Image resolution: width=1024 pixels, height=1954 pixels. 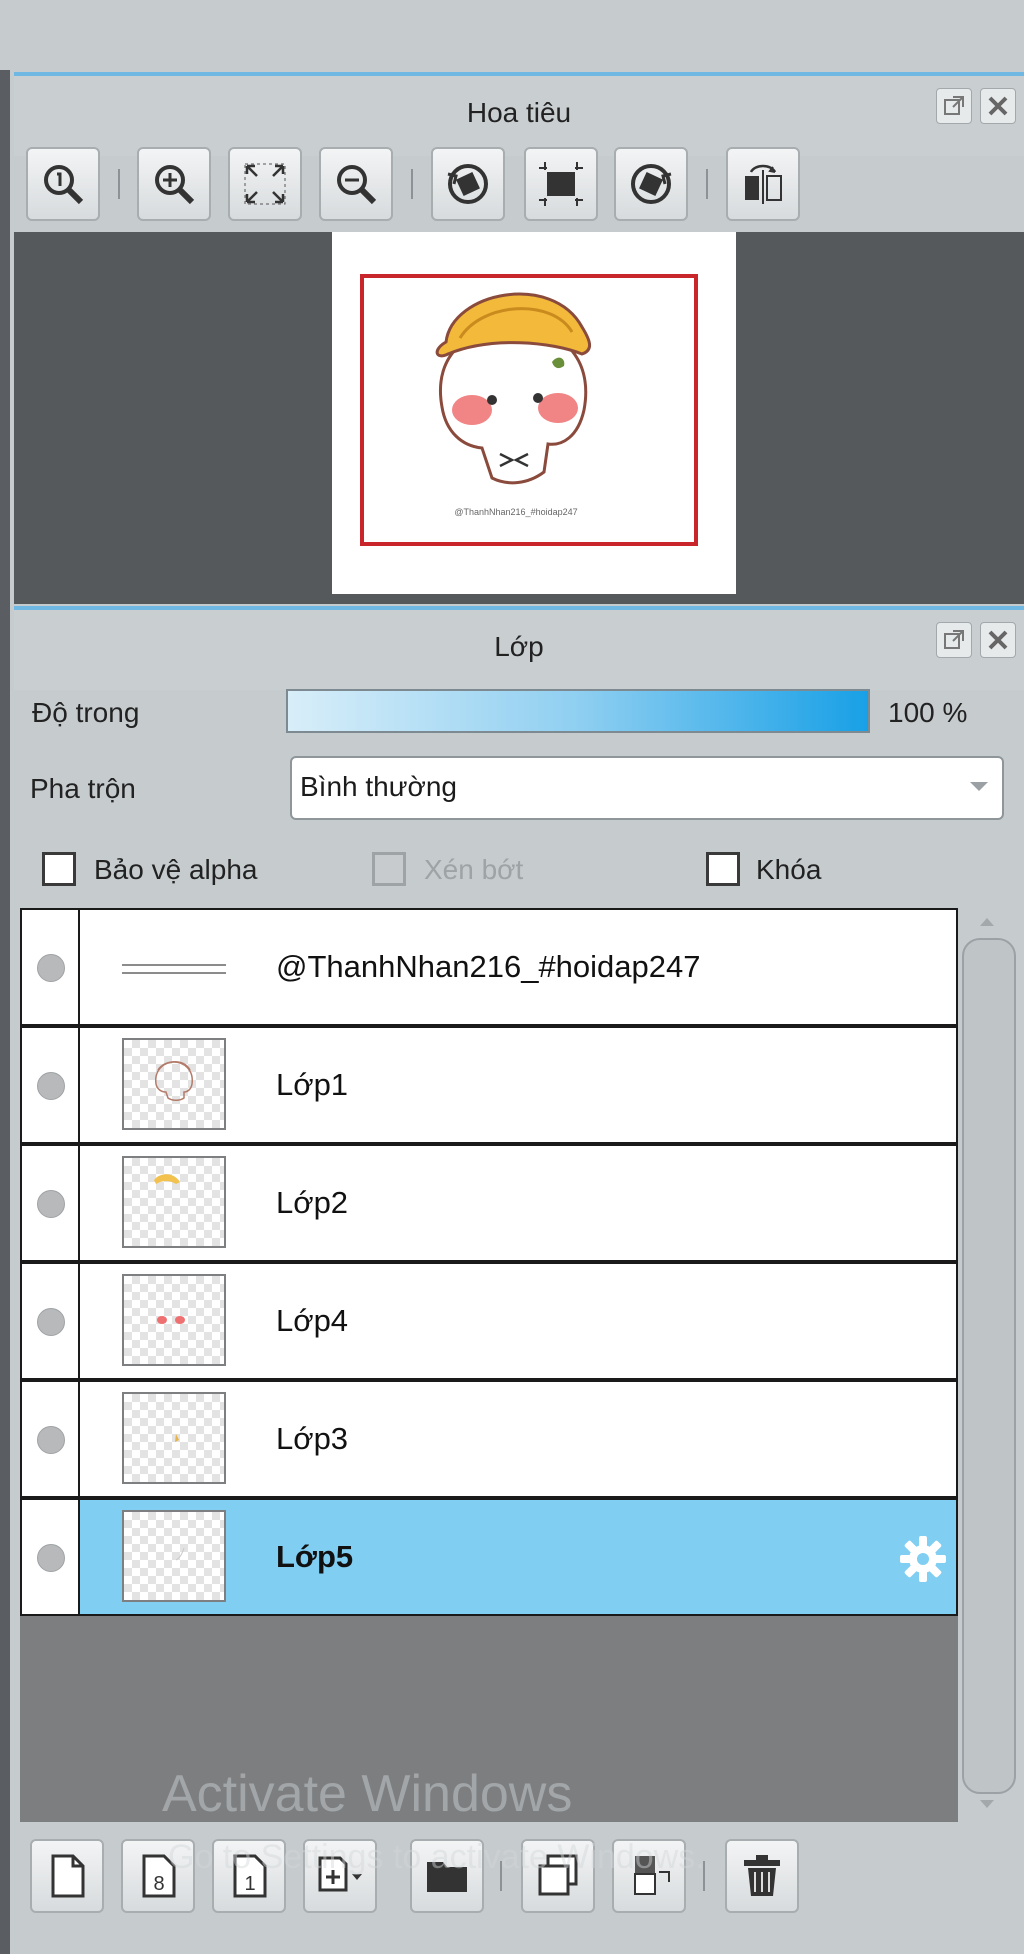 What do you see at coordinates (167, 1179) in the screenshot?
I see `hat-thumbnail-icon` at bounding box center [167, 1179].